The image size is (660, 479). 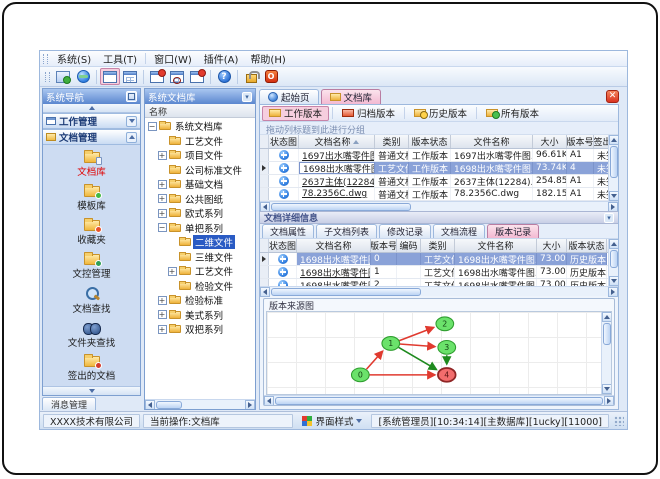 I want to click on tab-message-management: 消息管理, so click(x=91, y=404).